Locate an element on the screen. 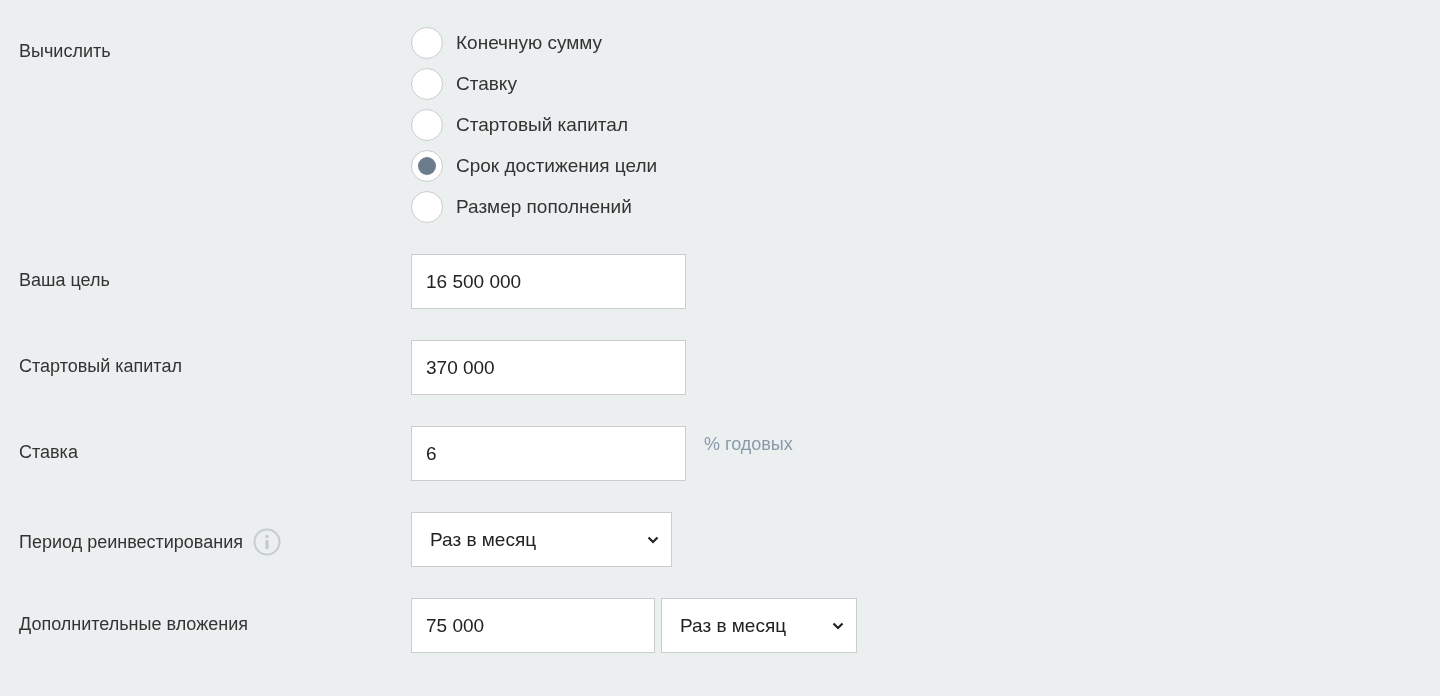 This screenshot has width=1440, height=696. radio-option: Ставку is located at coordinates (534, 84).